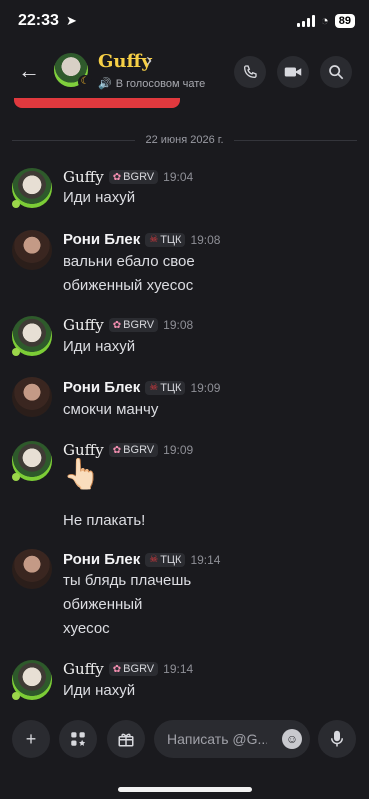 This screenshot has height=799, width=369. What do you see at coordinates (82, 474) in the screenshot?
I see `pointing-hand-emoji: 👆🏻` at bounding box center [82, 474].